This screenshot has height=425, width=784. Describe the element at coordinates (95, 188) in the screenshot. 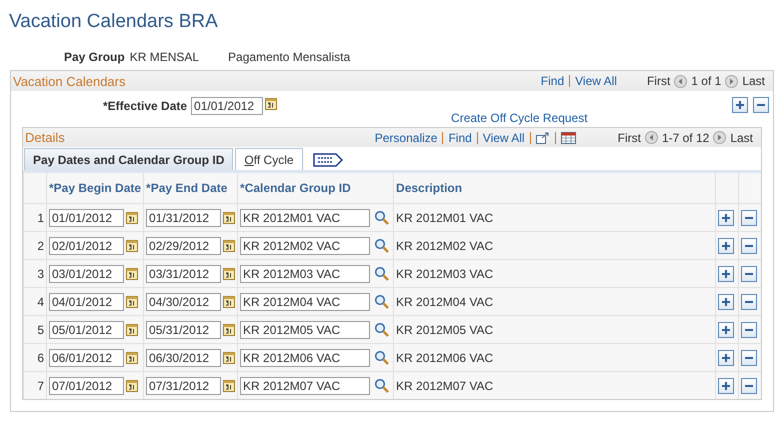

I see `column-header: *Pay Begin Date` at that location.